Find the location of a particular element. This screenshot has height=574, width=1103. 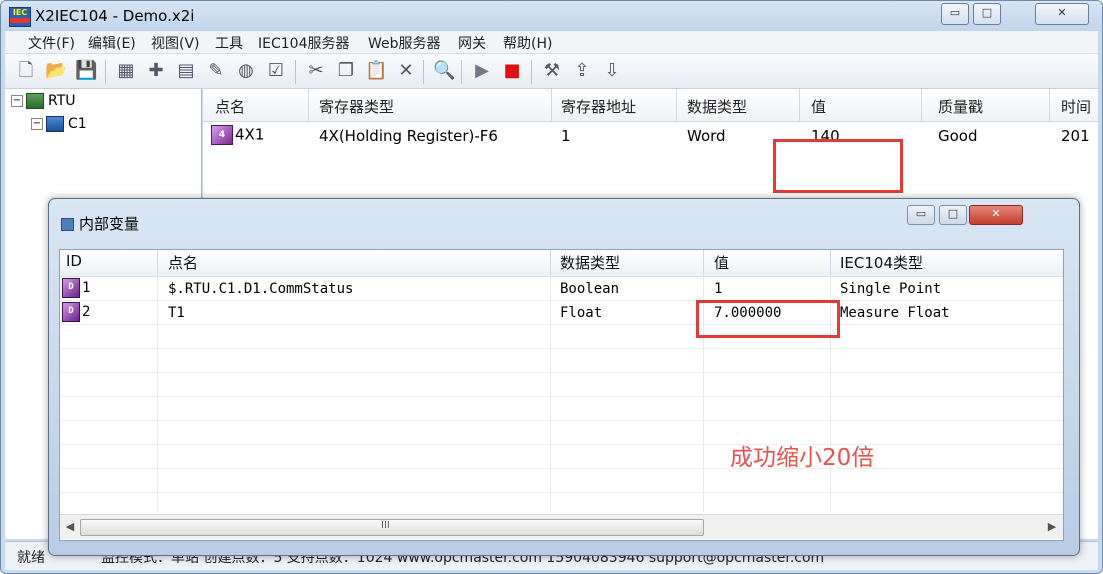

add-tag-icon: ◍ is located at coordinates (246, 71).